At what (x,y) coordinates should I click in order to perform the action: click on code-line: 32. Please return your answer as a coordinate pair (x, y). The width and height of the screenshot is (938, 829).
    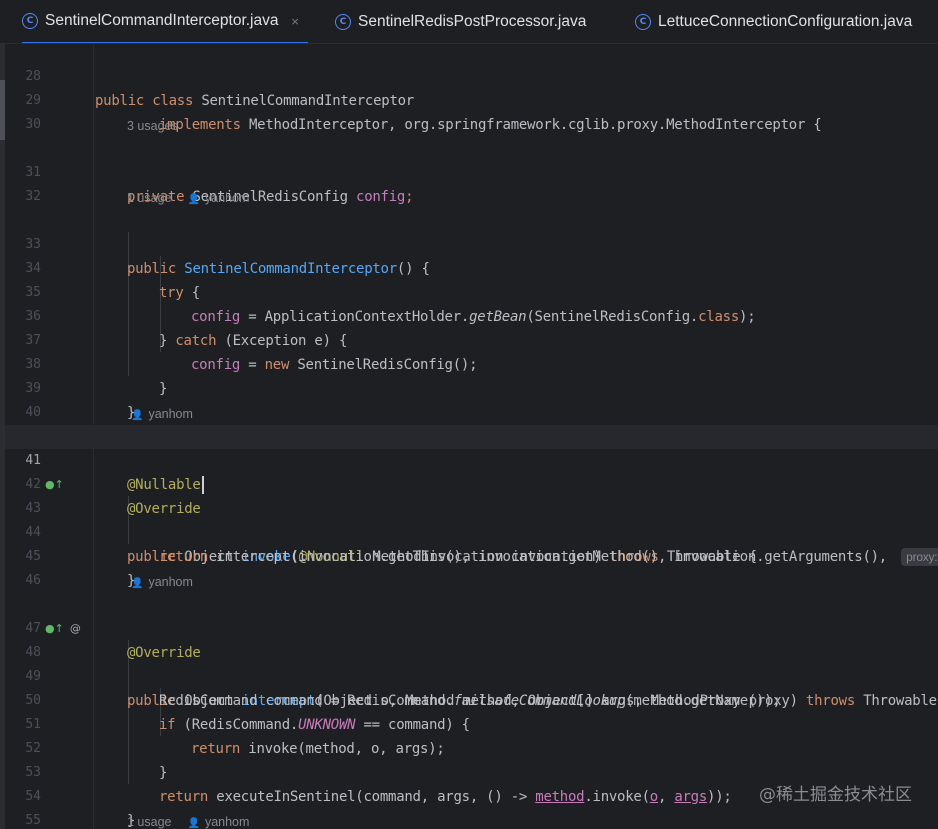
    Looking at the image, I should click on (471, 182).